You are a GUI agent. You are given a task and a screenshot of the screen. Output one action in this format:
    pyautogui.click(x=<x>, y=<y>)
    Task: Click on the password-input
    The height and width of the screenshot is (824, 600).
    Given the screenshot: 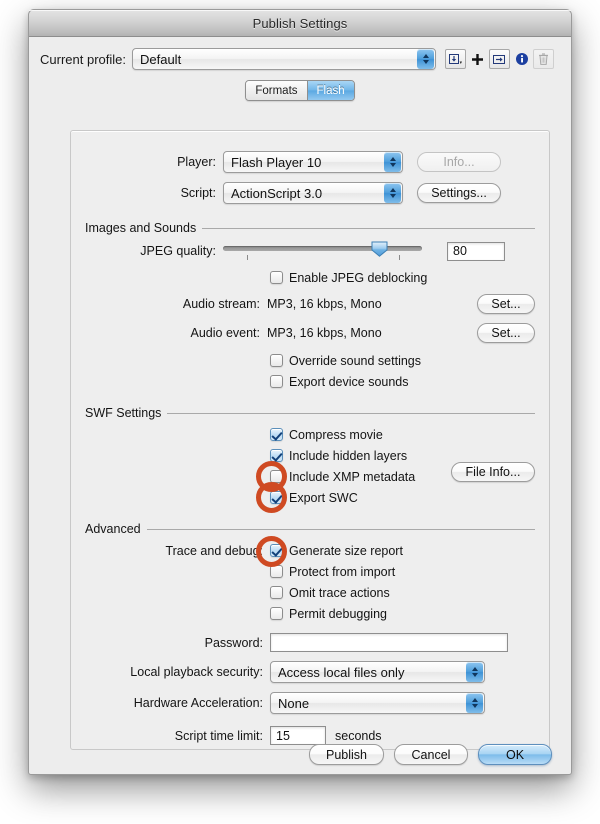 What is the action you would take?
    pyautogui.click(x=389, y=642)
    